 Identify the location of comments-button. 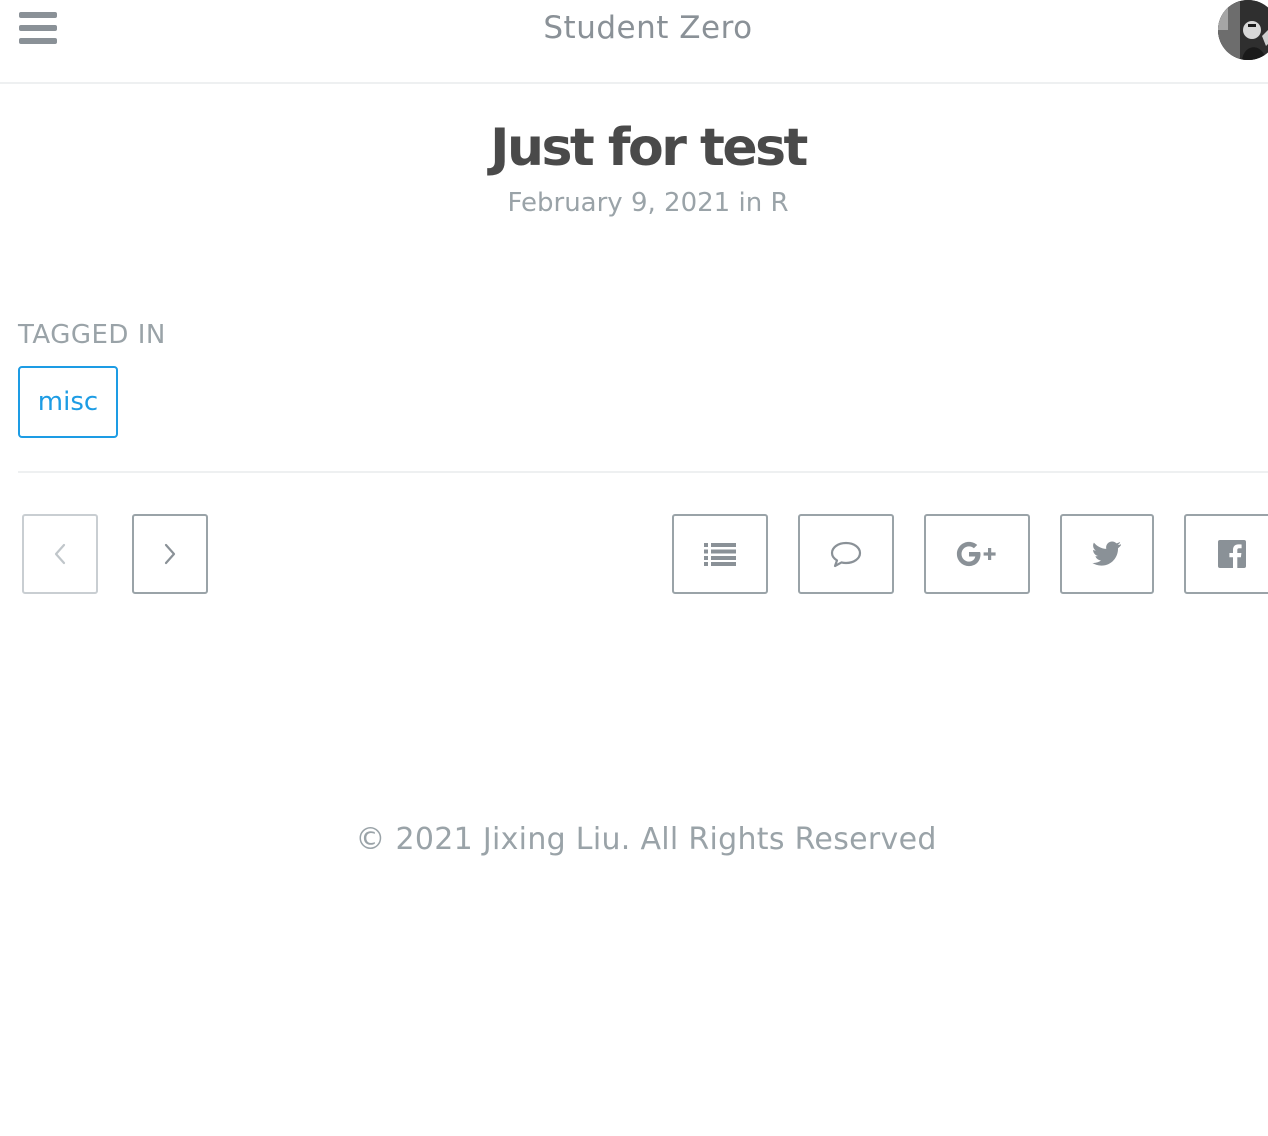
(846, 554).